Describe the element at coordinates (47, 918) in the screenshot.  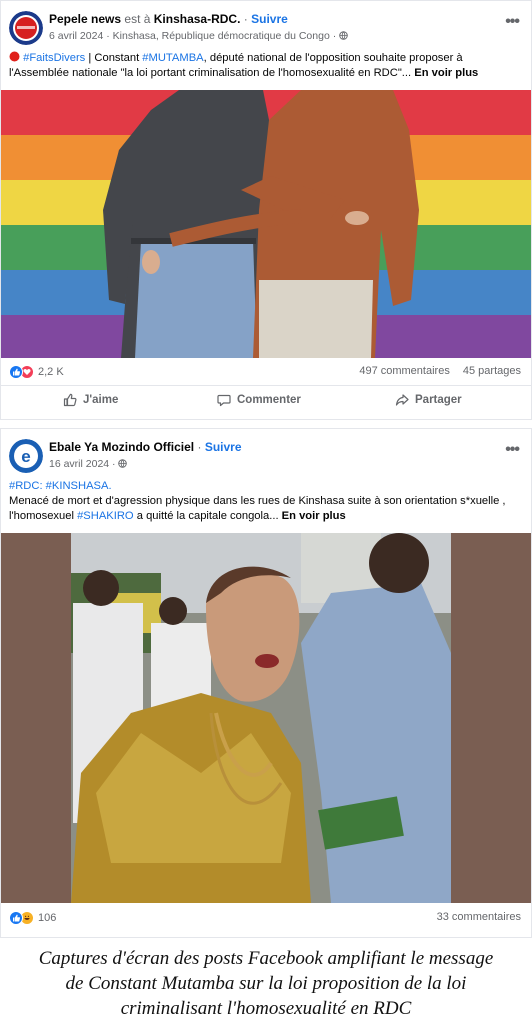
I see `reactions-count: 106` at that location.